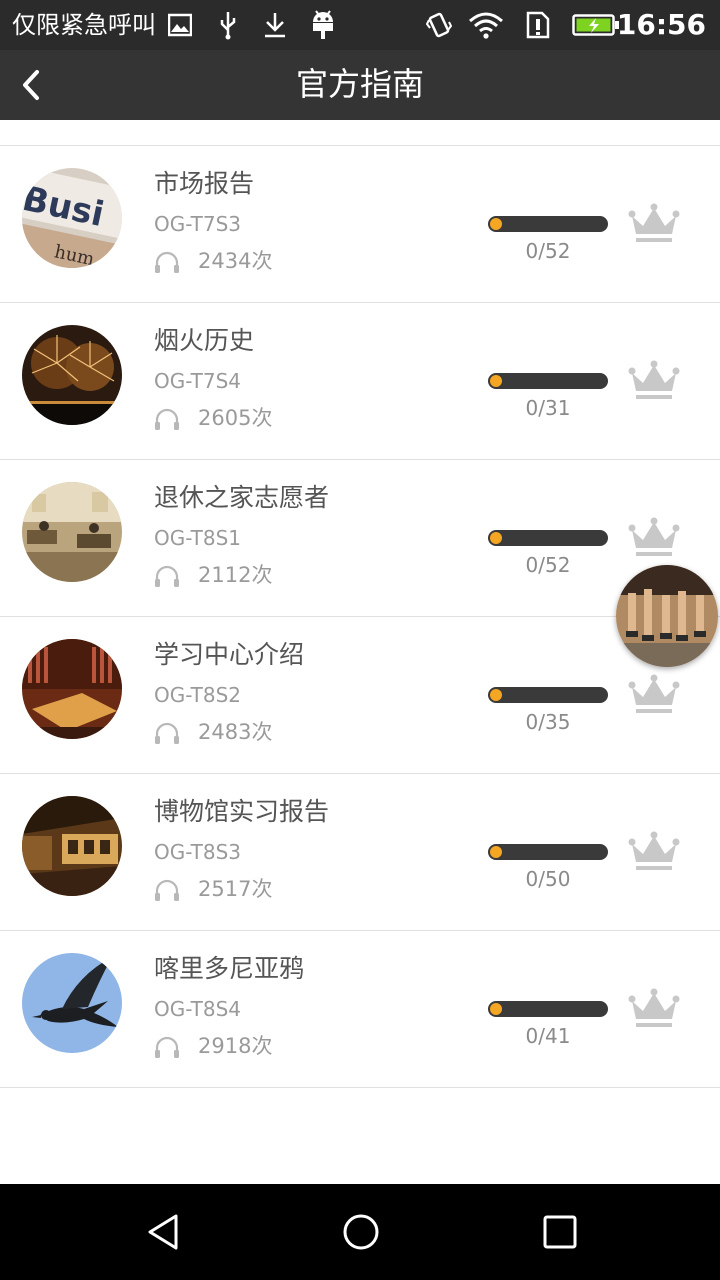  Describe the element at coordinates (667, 616) in the screenshot. I see `floating-player-button` at that location.